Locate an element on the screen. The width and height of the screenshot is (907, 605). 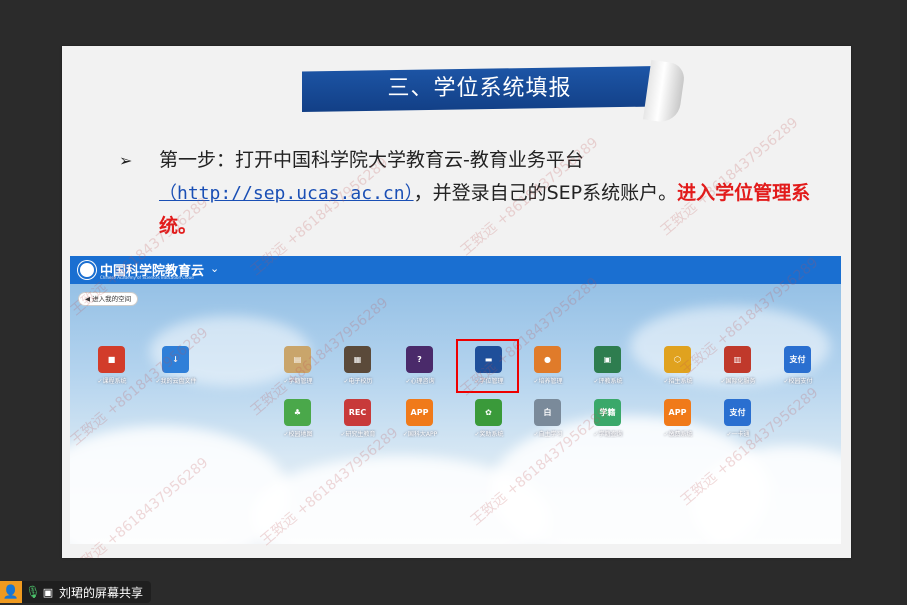
app-icon: ⬡ is located at coordinates (677, 359).